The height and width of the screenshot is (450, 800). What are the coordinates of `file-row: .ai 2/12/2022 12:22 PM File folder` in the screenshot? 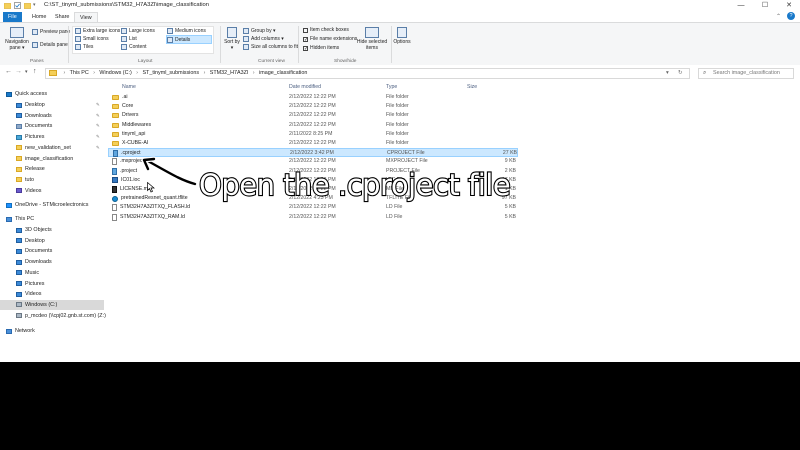 It's located at (313, 97).